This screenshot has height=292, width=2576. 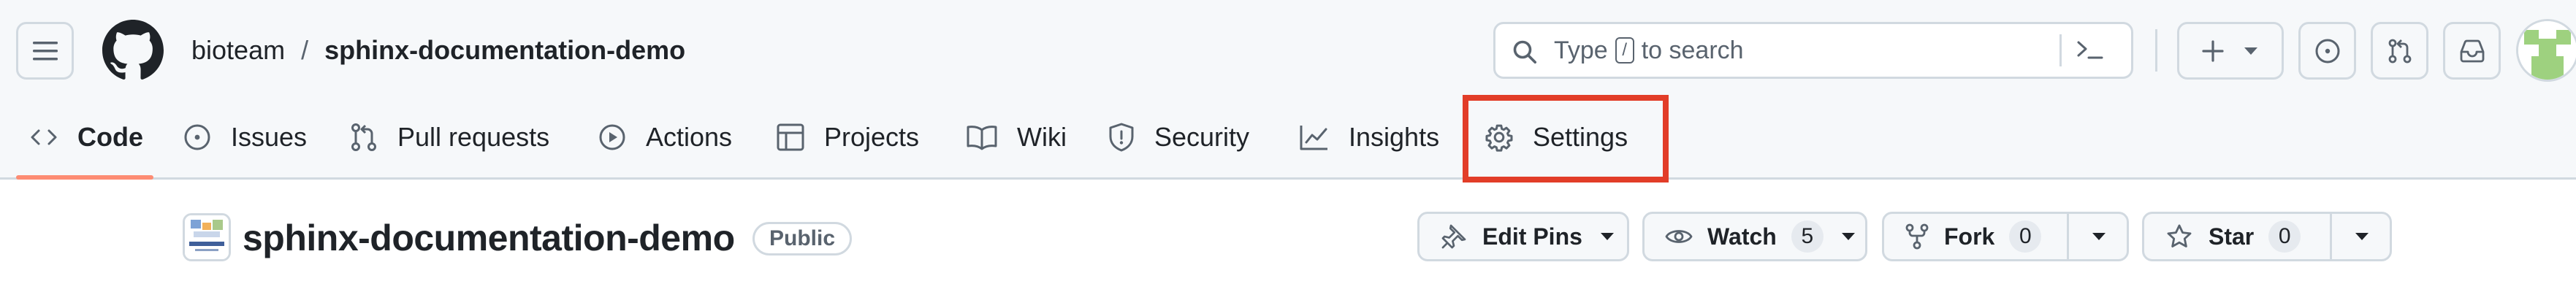 I want to click on breadcrumb: bioteam / sphinx-documentation-demo, so click(x=438, y=50).